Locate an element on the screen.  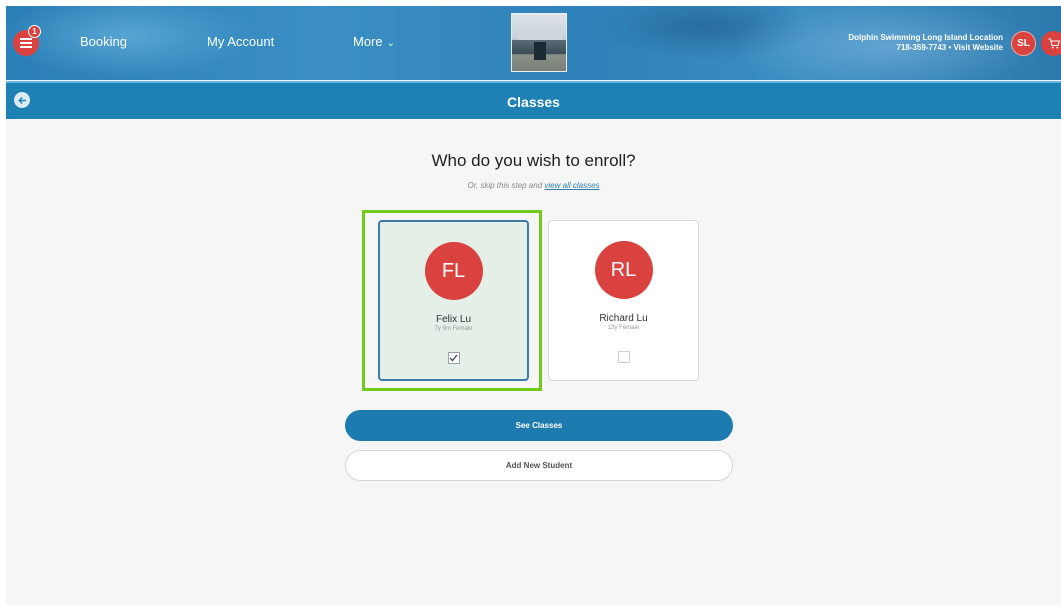
page-titlebar: Classes is located at coordinates (533, 100).